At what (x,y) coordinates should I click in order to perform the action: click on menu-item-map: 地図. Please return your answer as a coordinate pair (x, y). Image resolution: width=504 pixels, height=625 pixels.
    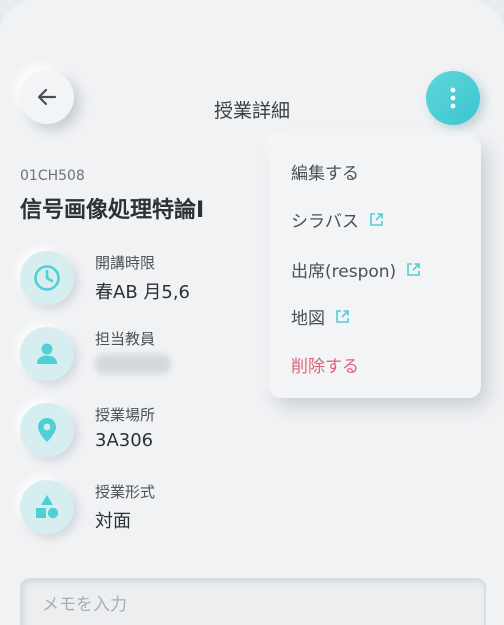
    Looking at the image, I should click on (320, 316).